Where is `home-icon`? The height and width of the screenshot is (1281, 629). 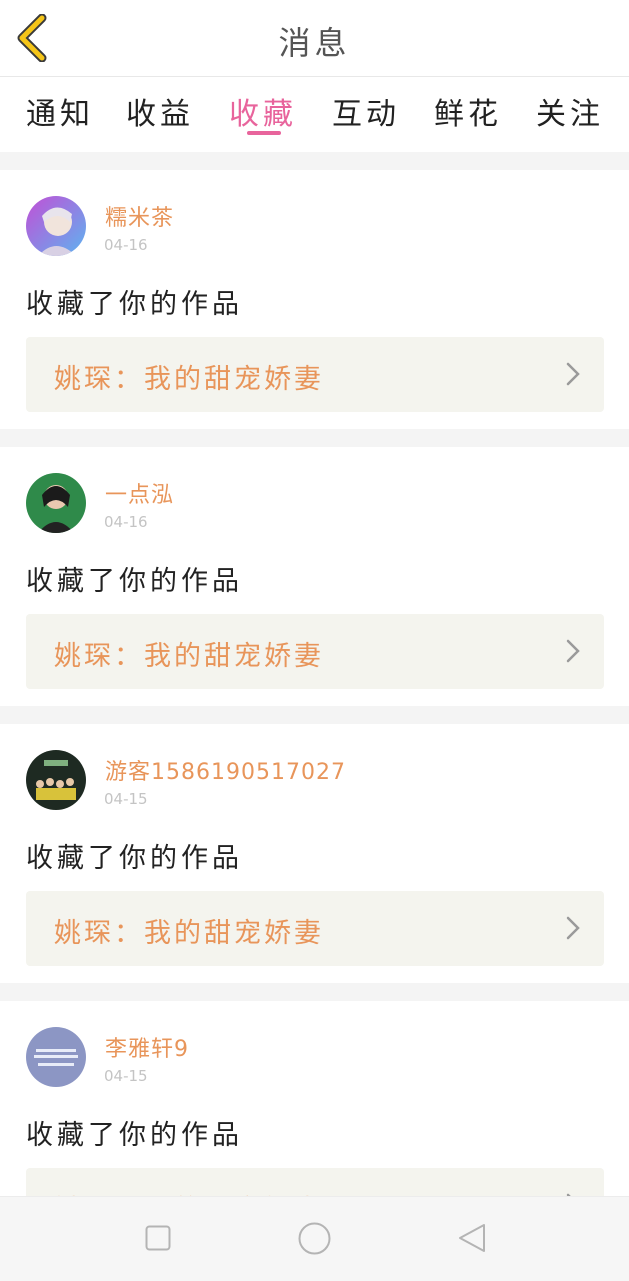 home-icon is located at coordinates (314, 1238).